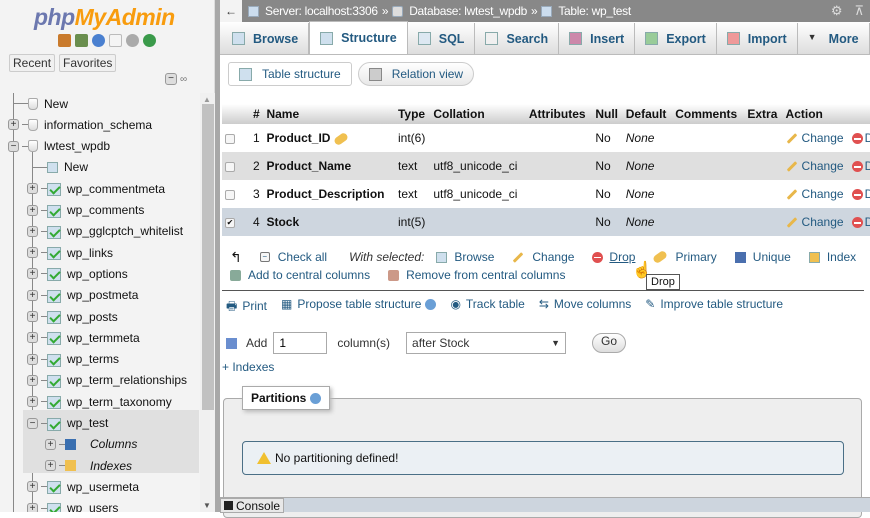 This screenshot has height=518, width=870. I want to click on nav-scrollbar: ▲ ▼, so click(207, 302).